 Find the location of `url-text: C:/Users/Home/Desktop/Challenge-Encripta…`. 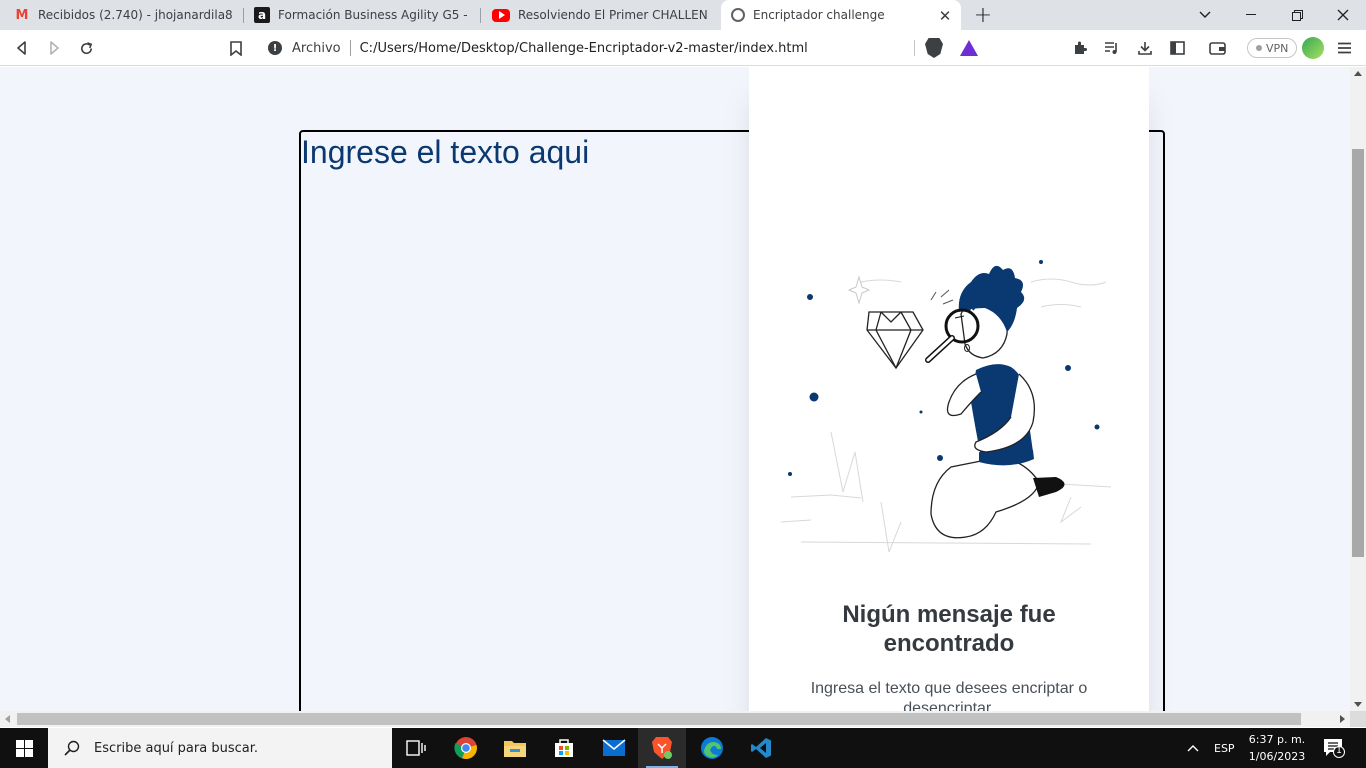

url-text: C:/Users/Home/Desktop/Challenge-Encripta… is located at coordinates (584, 48).